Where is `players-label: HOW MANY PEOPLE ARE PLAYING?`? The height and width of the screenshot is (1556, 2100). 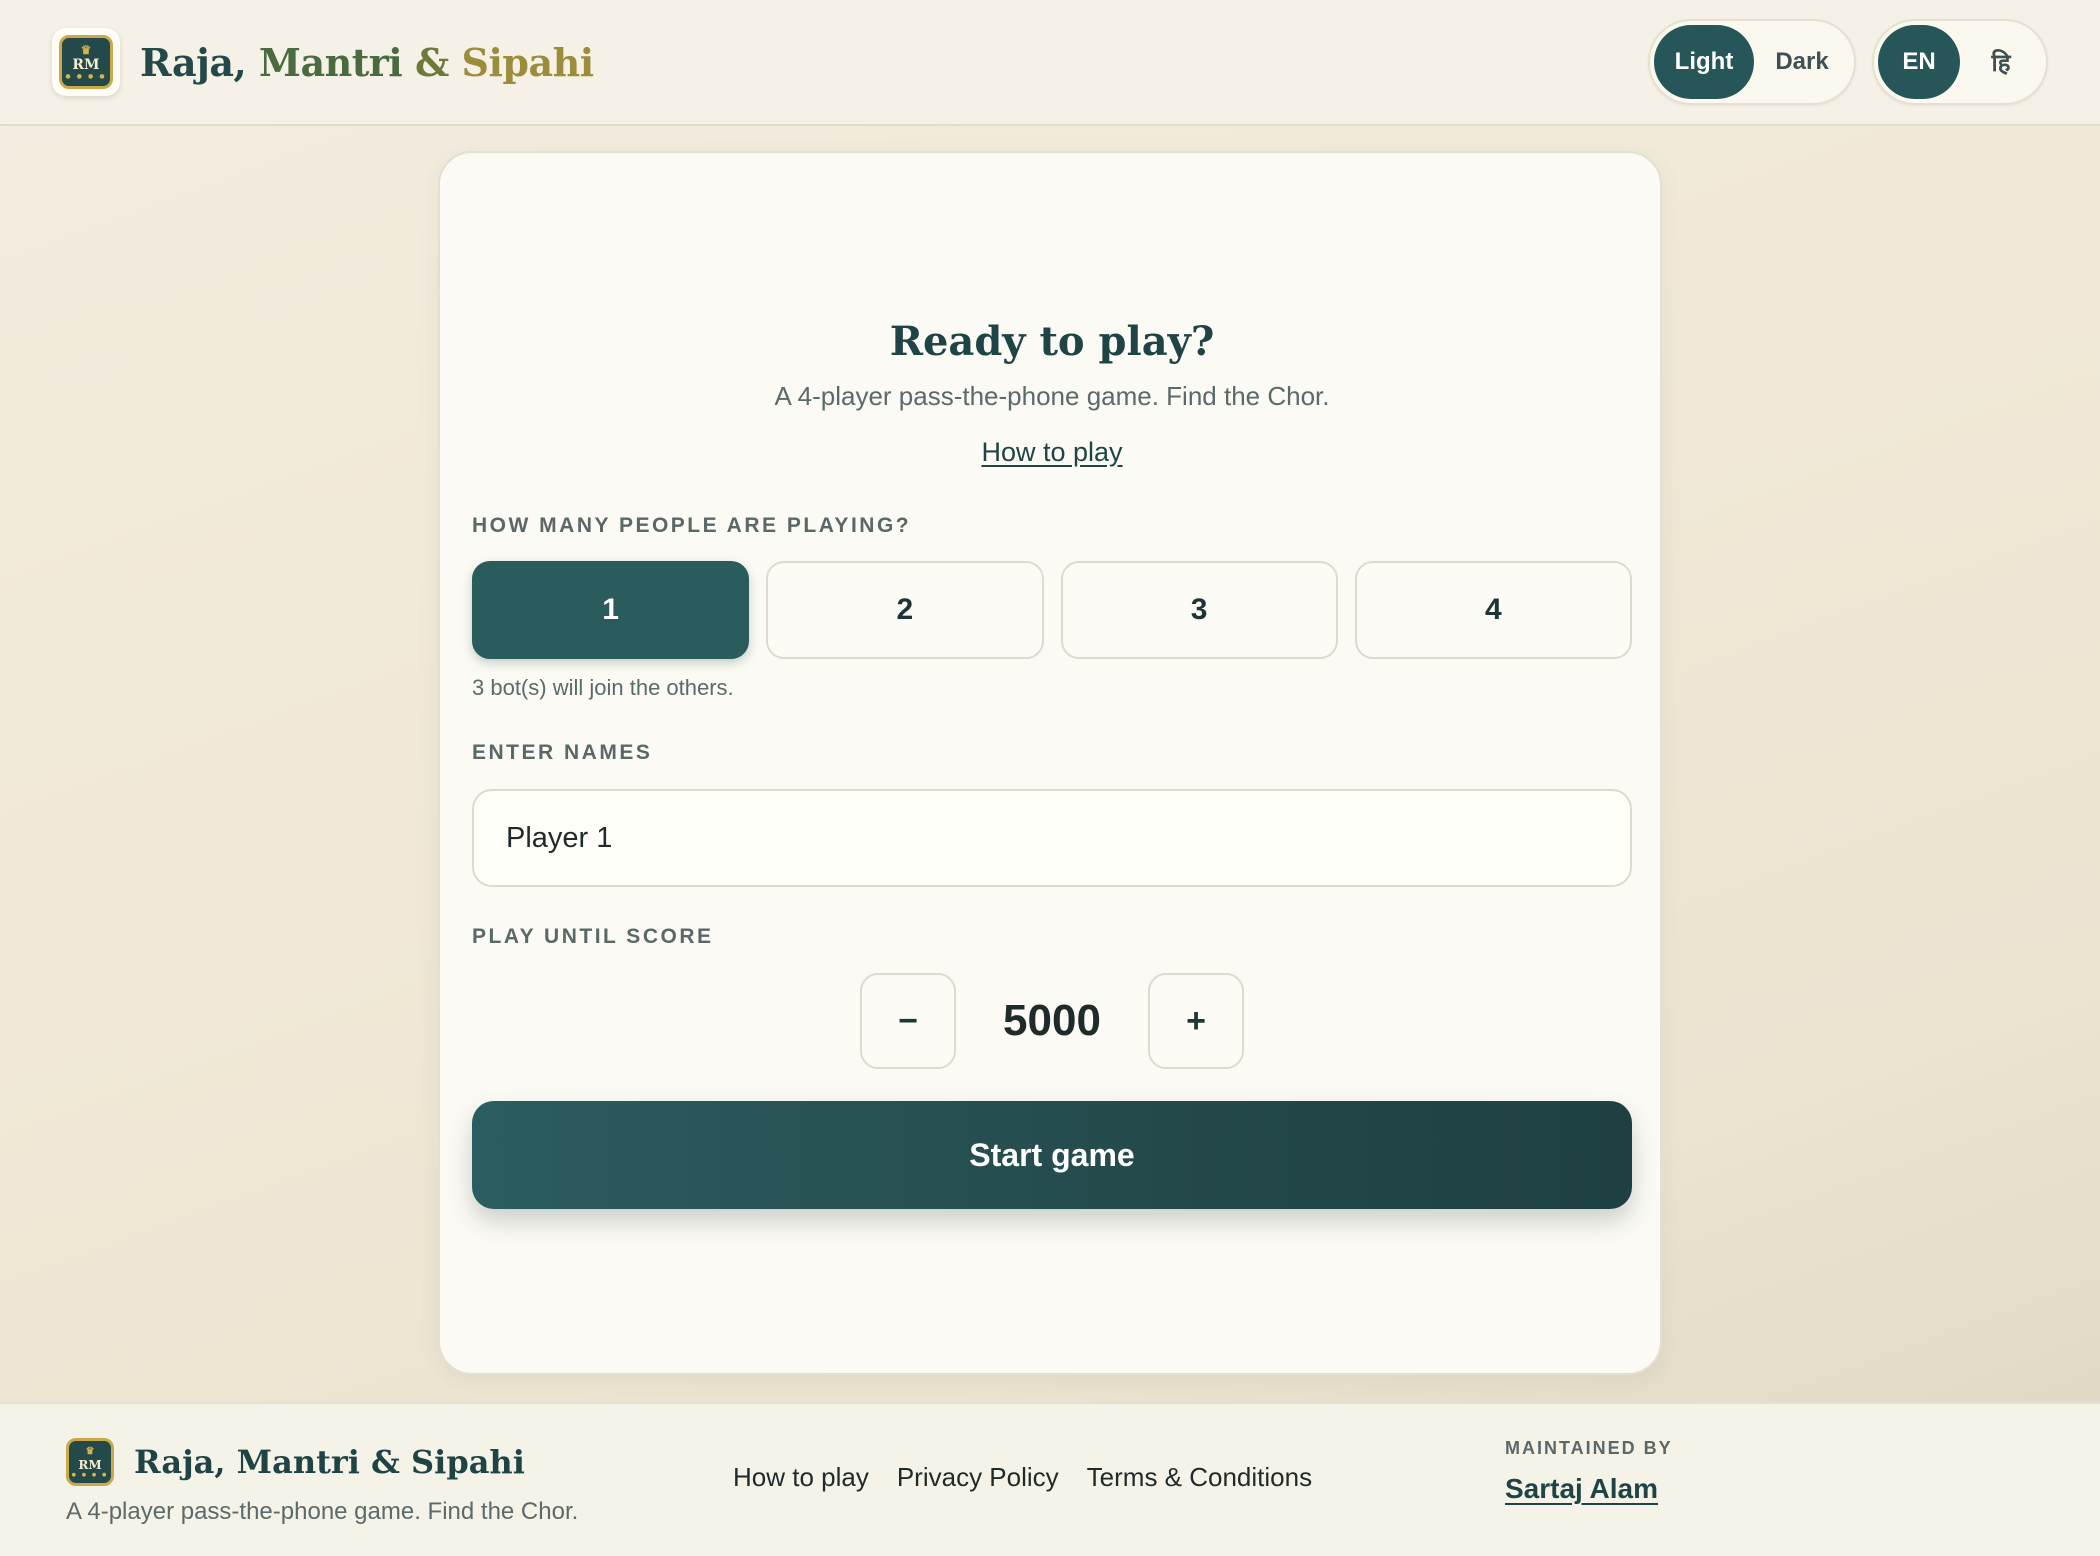 players-label: HOW MANY PEOPLE ARE PLAYING? is located at coordinates (692, 525).